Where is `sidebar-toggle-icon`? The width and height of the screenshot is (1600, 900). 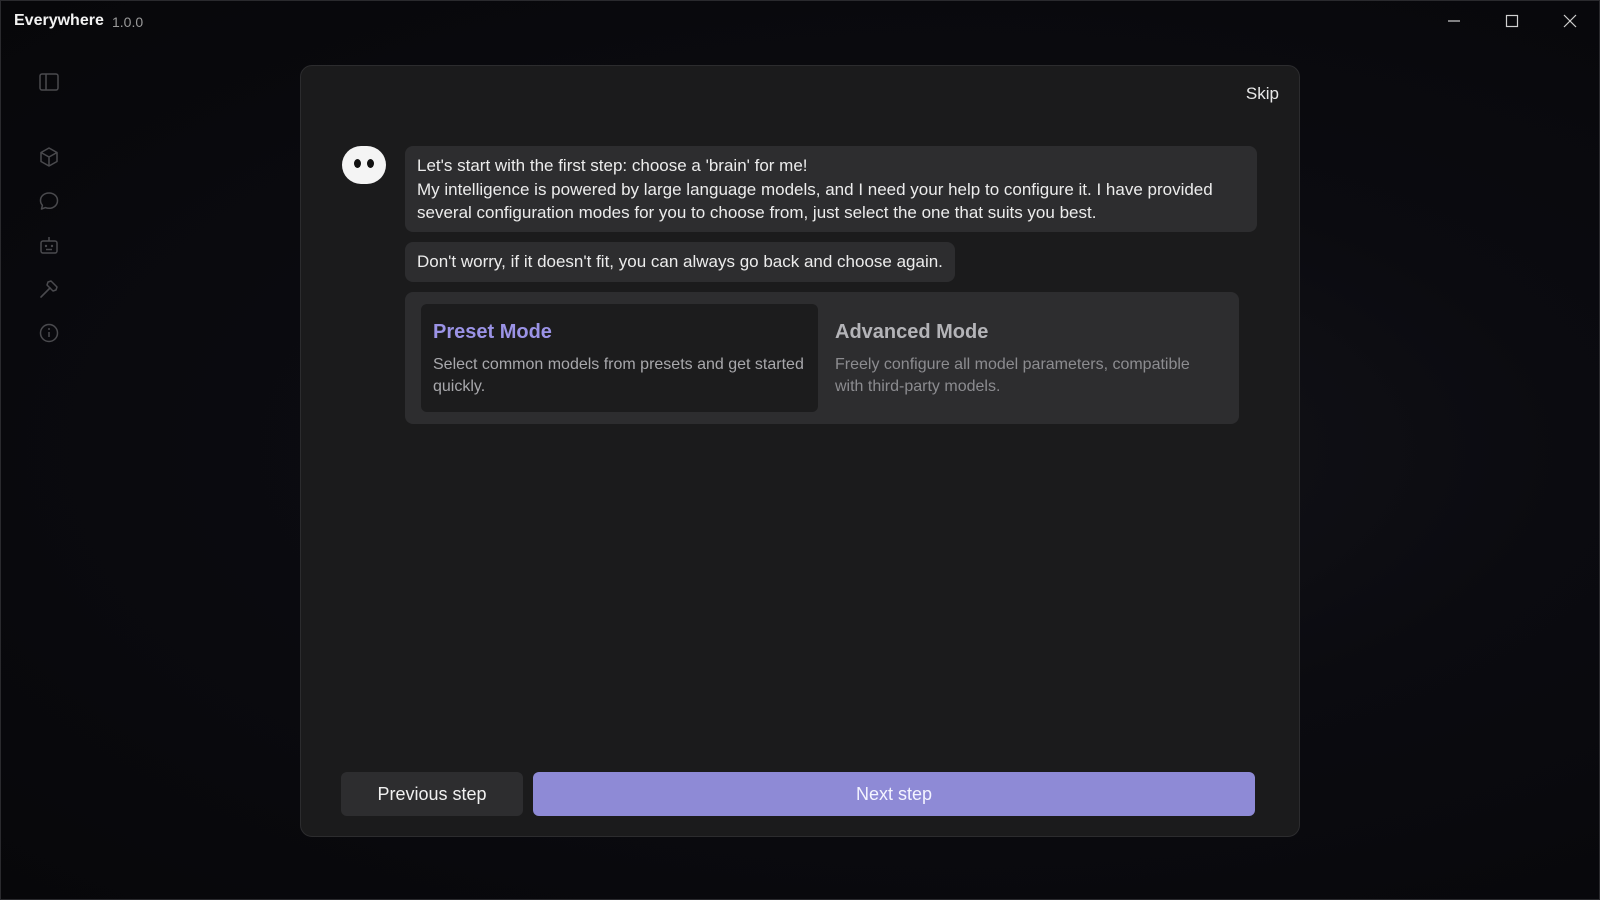
sidebar-toggle-icon is located at coordinates (49, 82).